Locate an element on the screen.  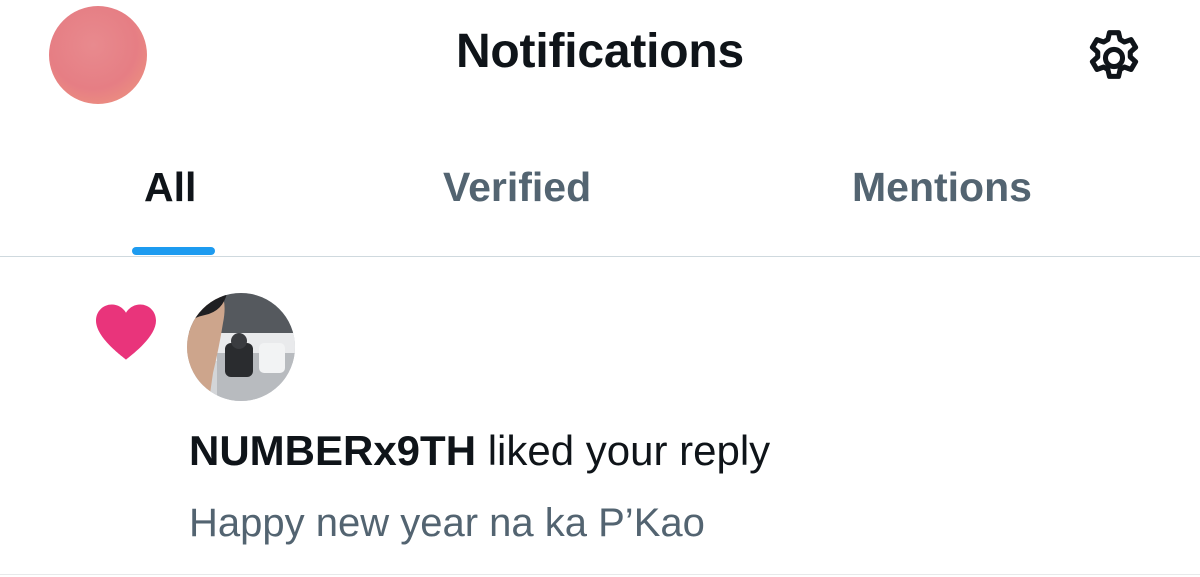
gear-icon is located at coordinates (1114, 54).